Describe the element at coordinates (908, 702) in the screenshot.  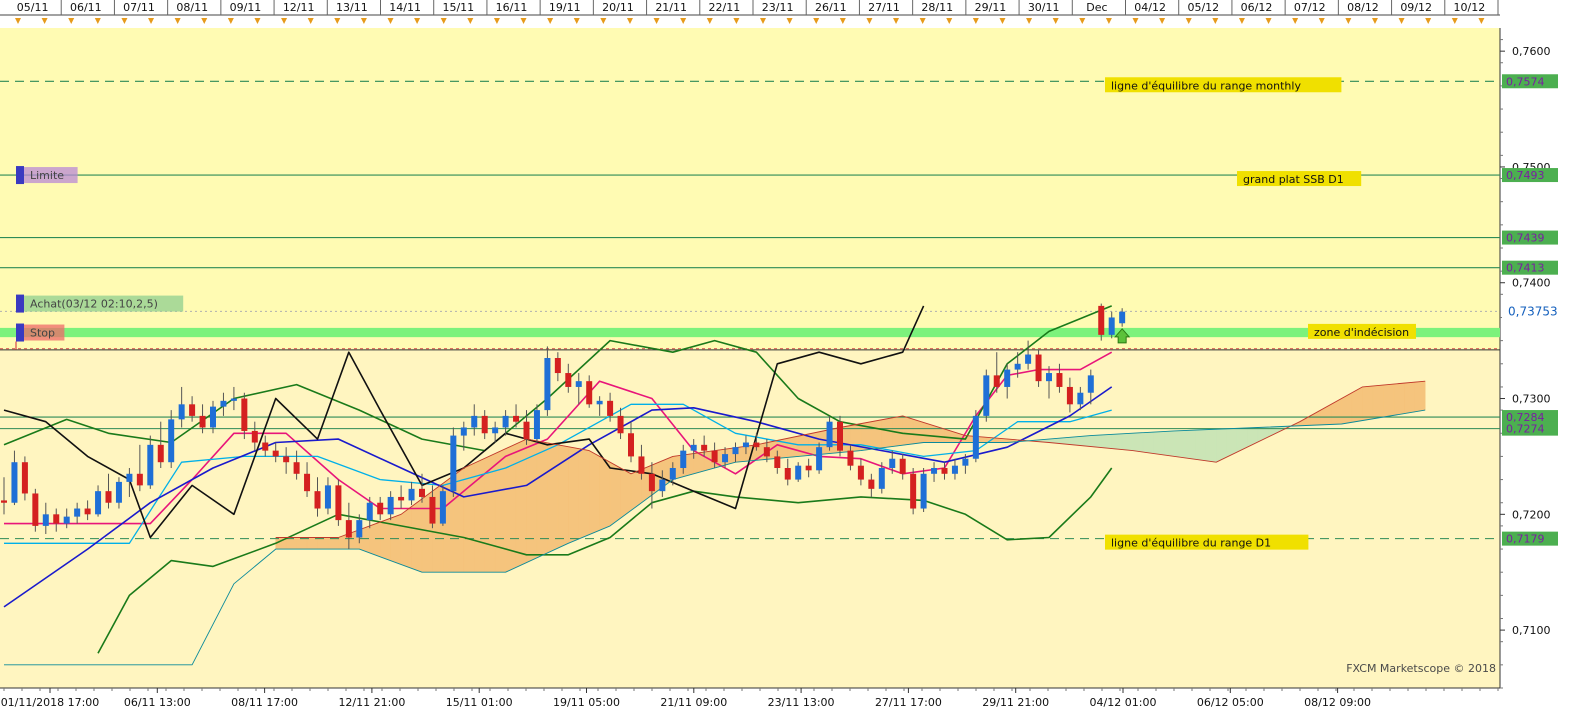
I see `time-axis-label: 27/11 17:00` at that location.